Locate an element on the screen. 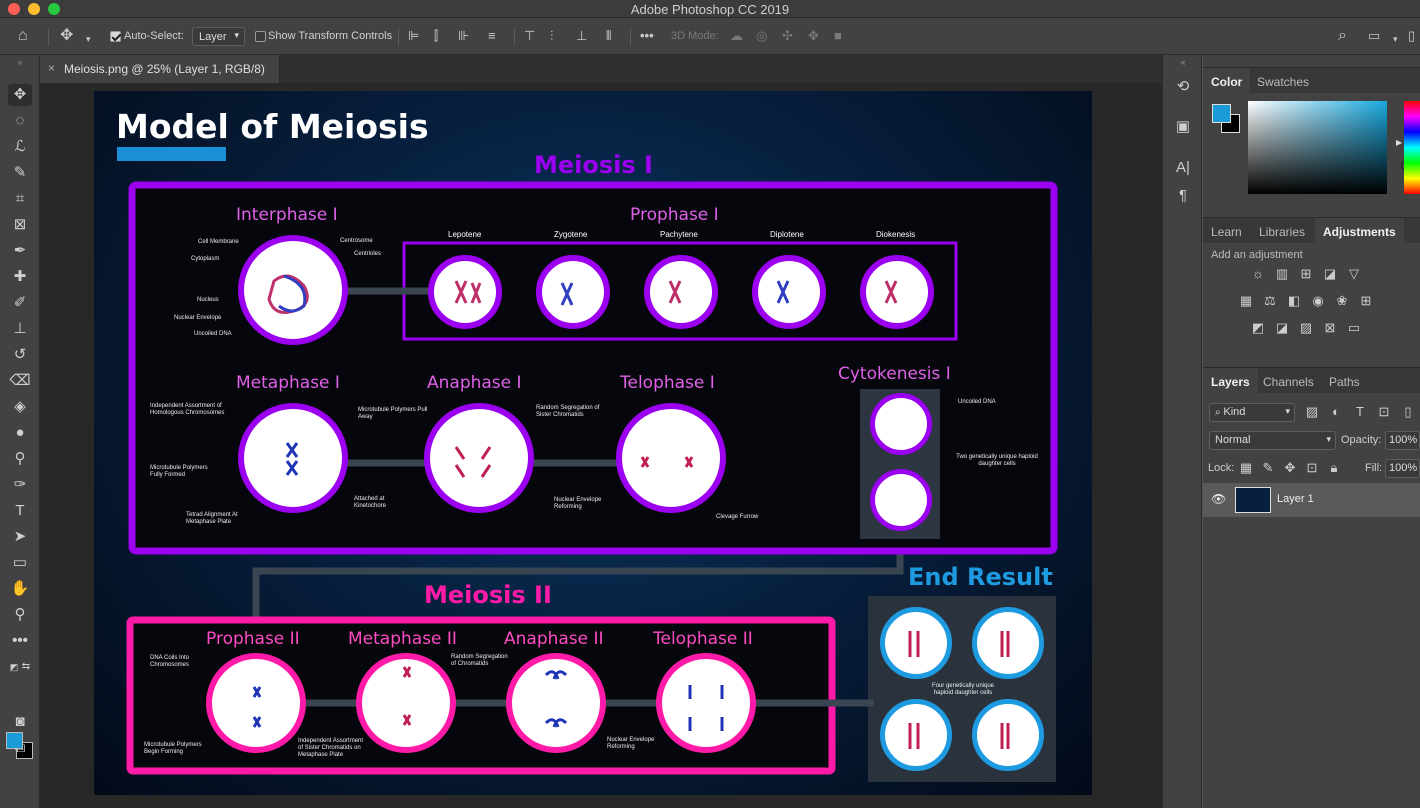 This screenshot has height=808, width=1420. distribute-vertical-icon: ⫴ is located at coordinates (608, 36).